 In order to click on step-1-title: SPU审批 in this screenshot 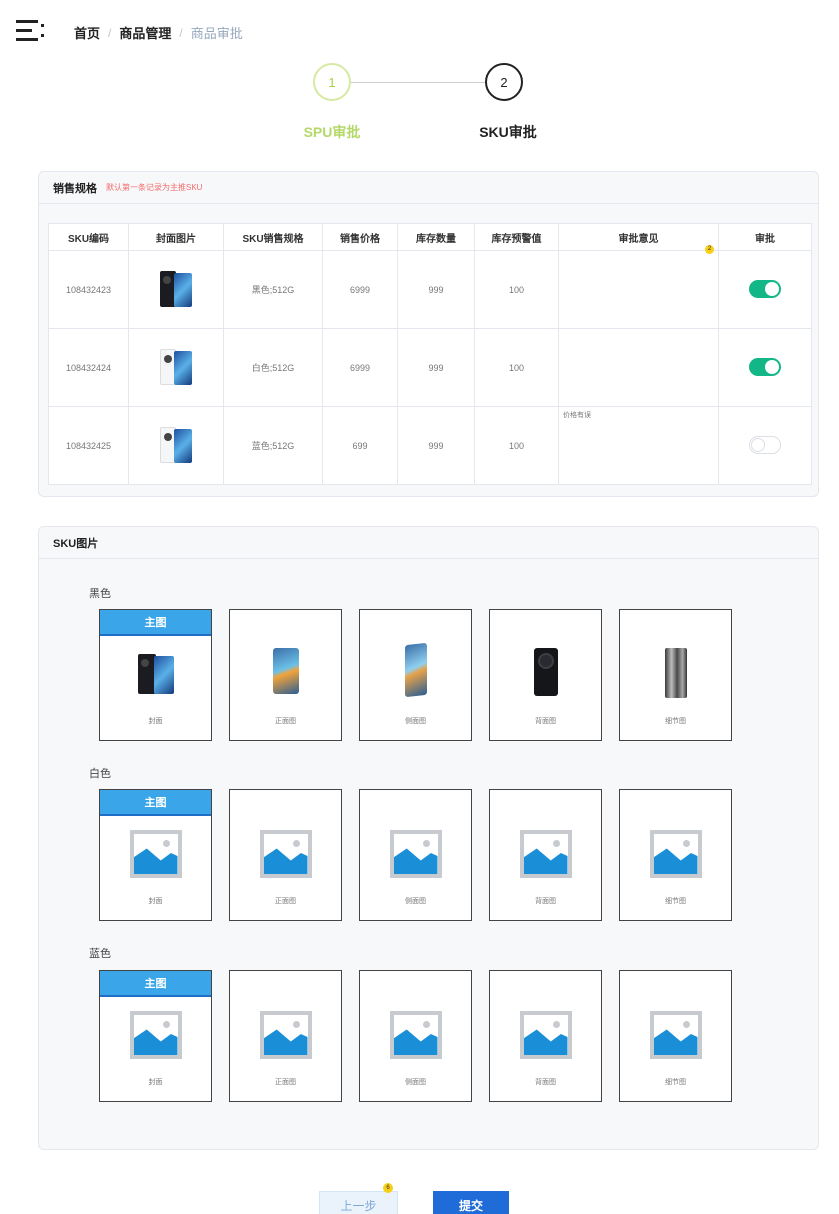, I will do `click(332, 132)`.